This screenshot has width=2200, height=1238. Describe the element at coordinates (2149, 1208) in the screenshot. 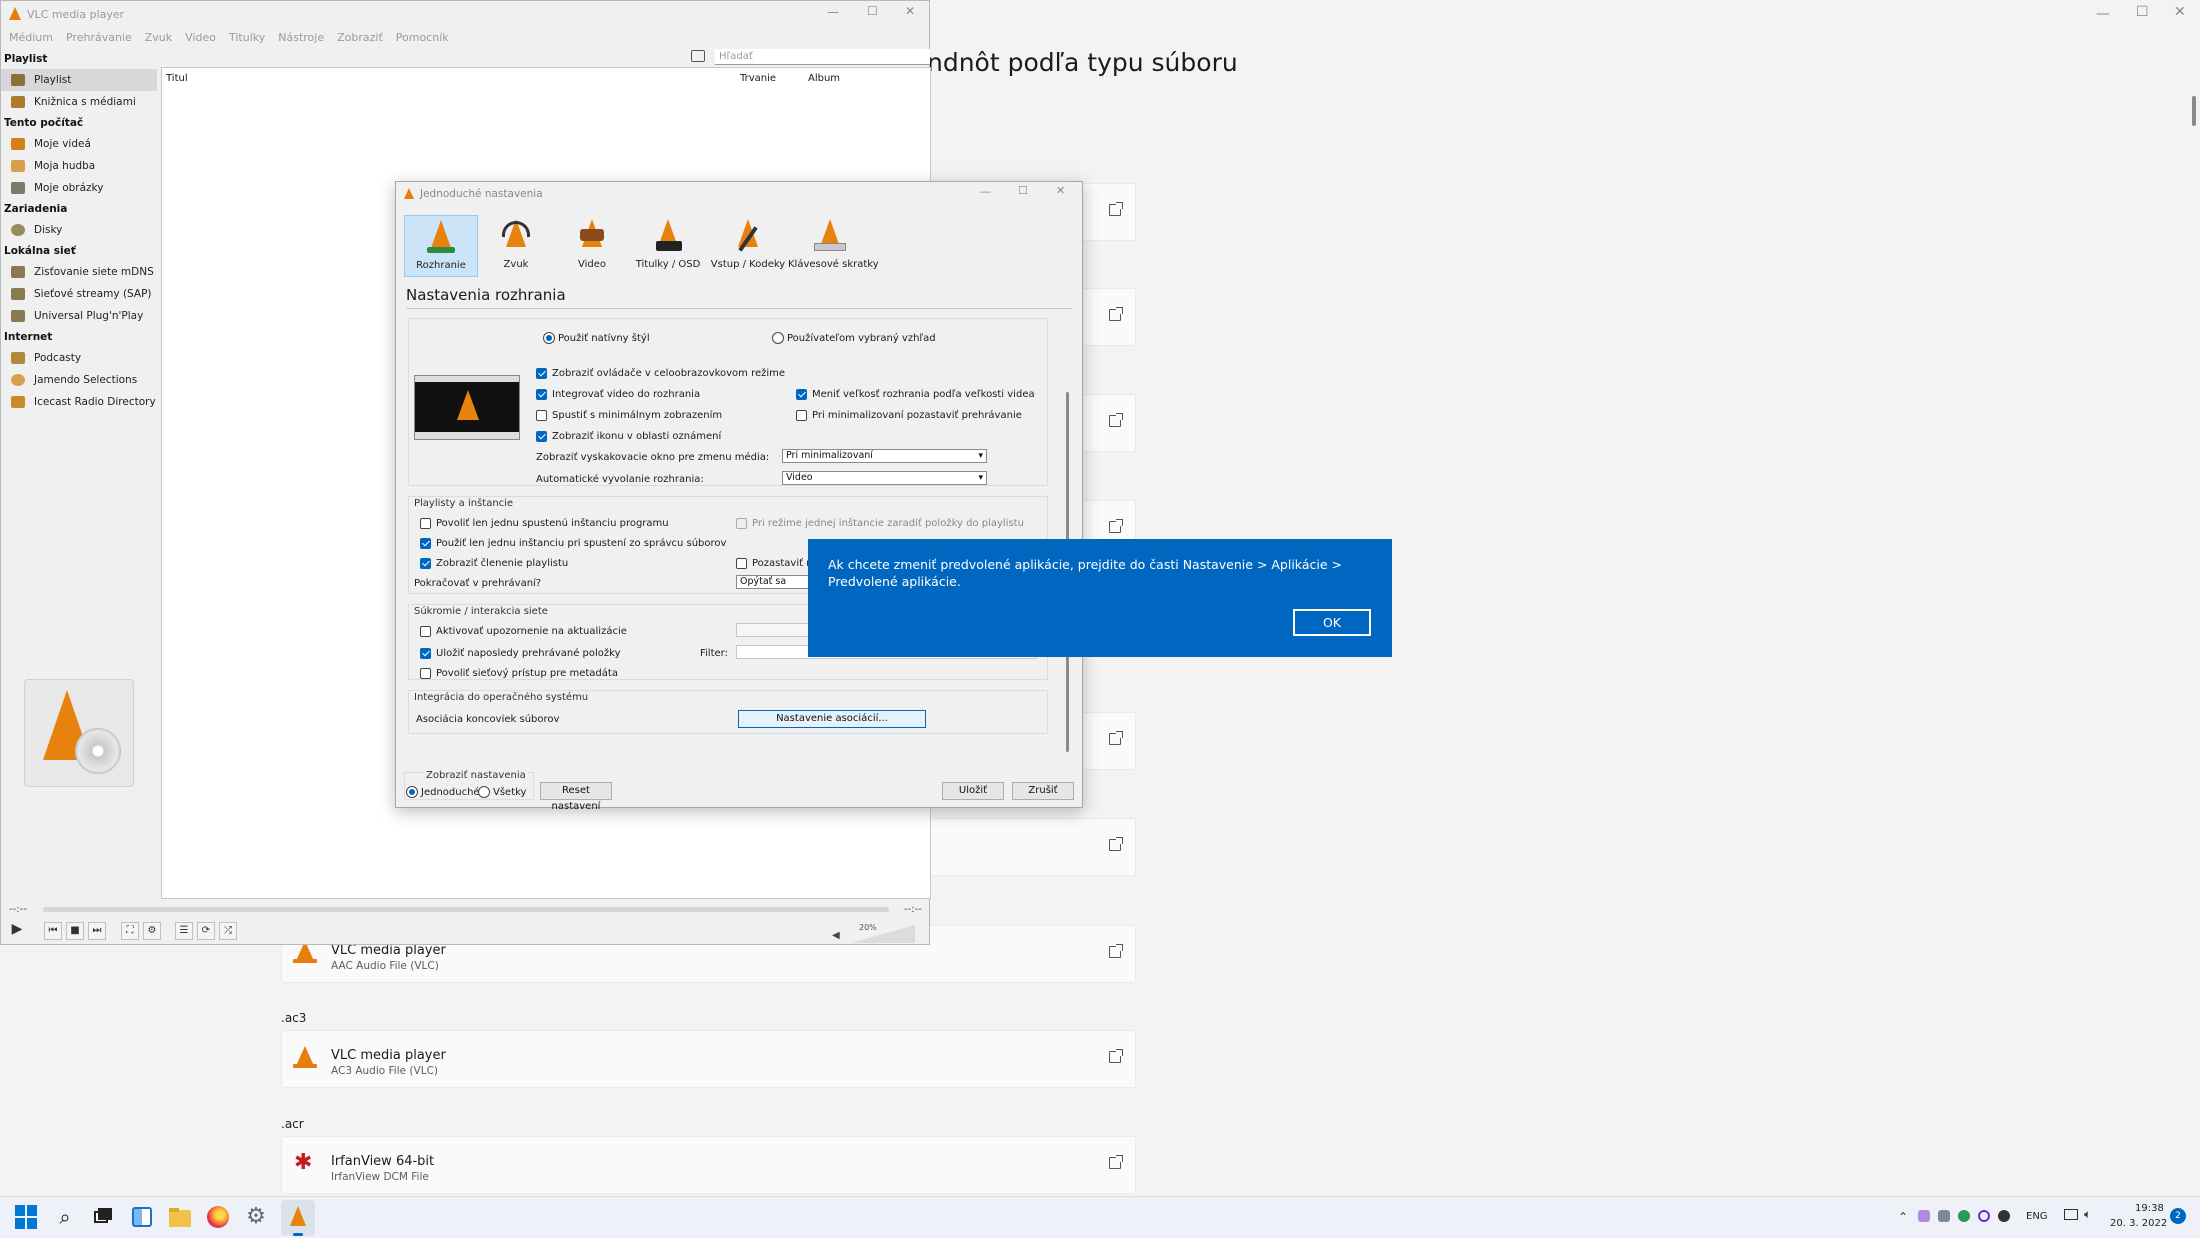

I see `clock-time: 19:38` at that location.